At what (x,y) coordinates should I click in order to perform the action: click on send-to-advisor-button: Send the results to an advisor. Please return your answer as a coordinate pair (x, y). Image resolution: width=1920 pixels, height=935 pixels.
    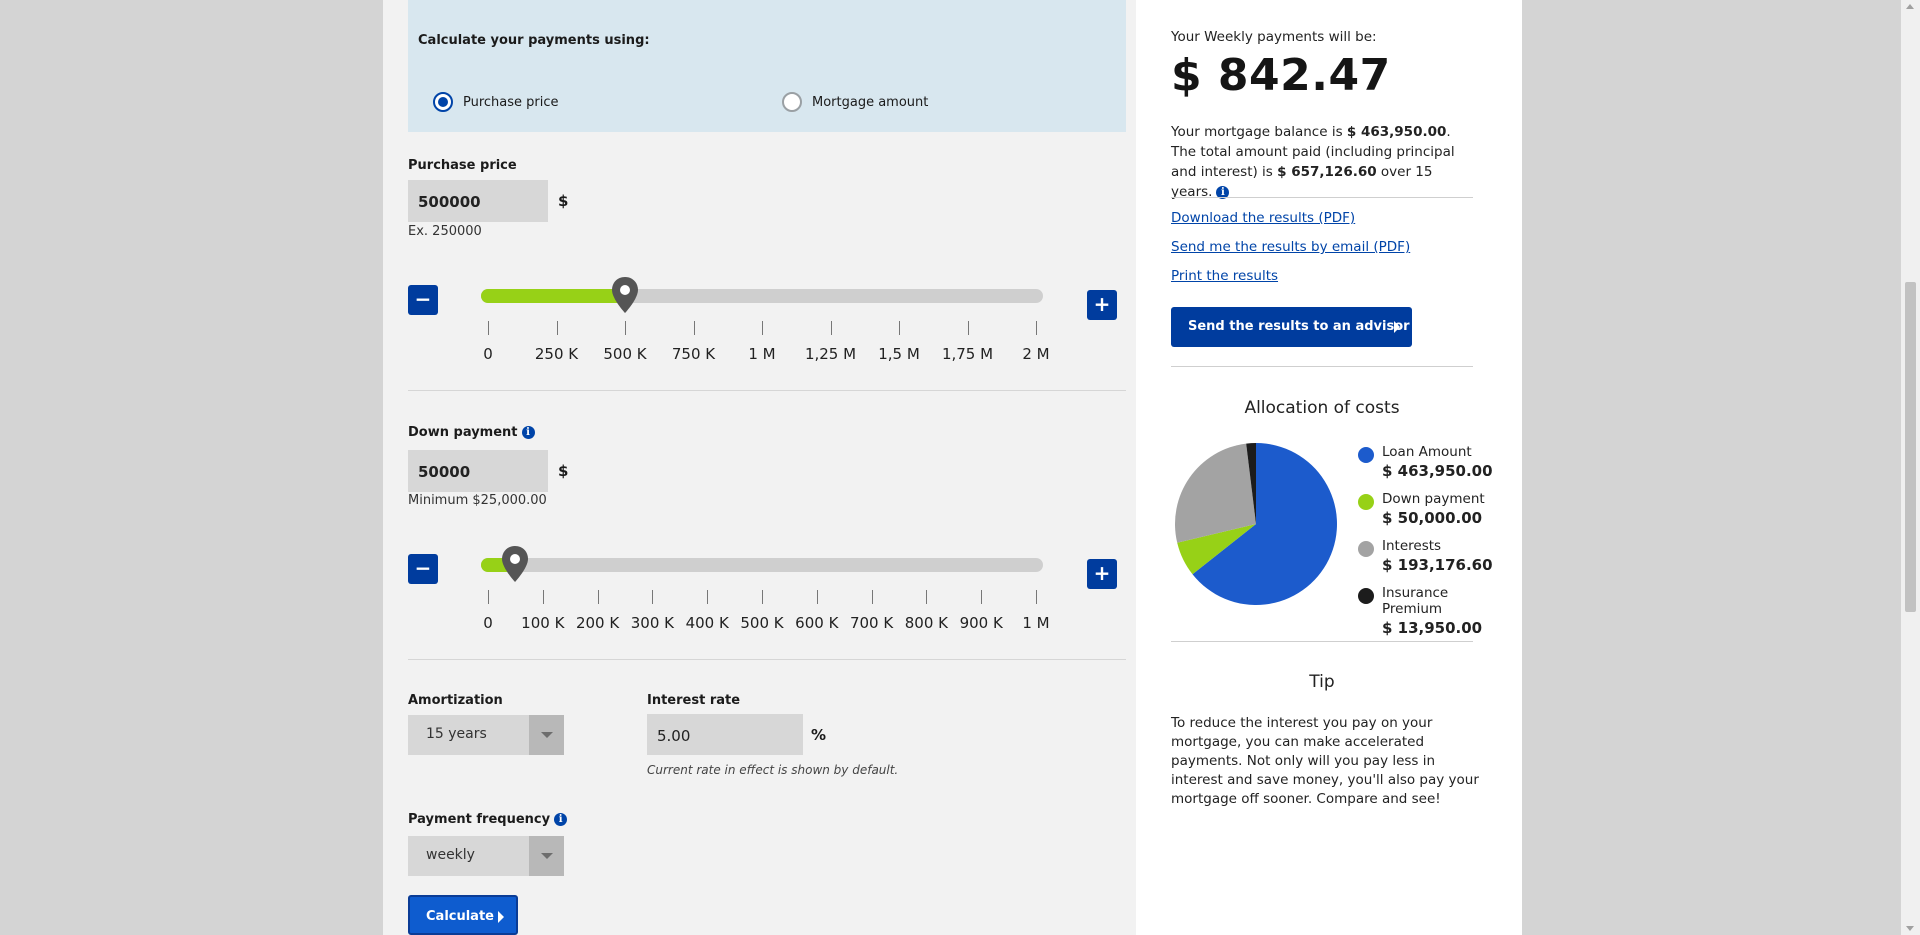
    Looking at the image, I should click on (1291, 327).